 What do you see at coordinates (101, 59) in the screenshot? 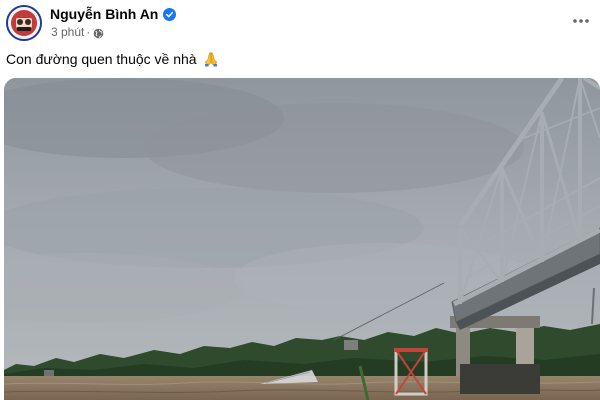
I see `caption-text: Con đường quen thuộc về nhà` at bounding box center [101, 59].